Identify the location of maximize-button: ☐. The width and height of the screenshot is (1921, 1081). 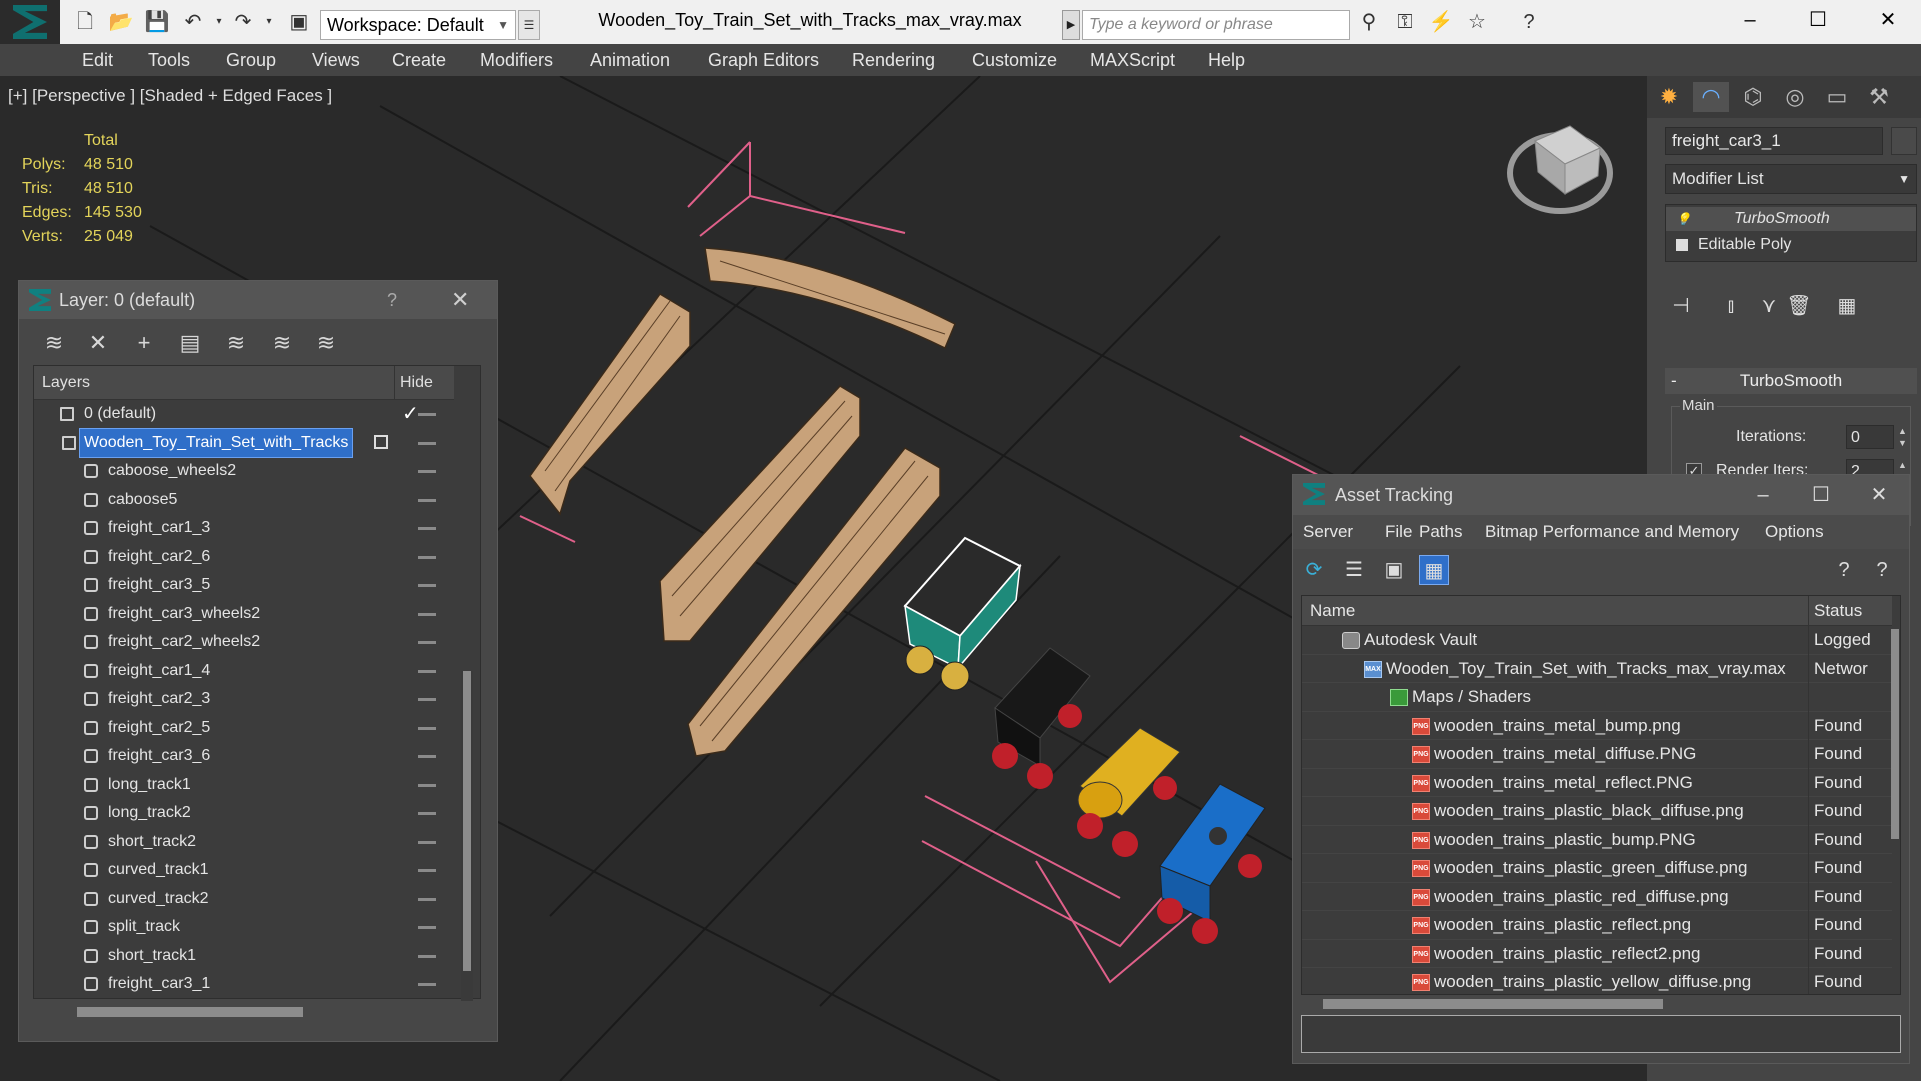
(1818, 20).